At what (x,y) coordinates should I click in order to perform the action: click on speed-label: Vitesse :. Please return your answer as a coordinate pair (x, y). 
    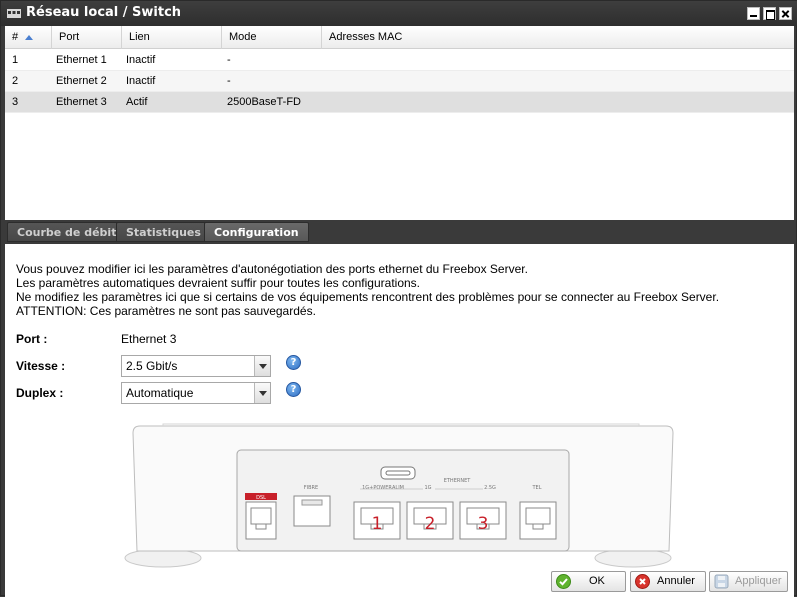
    Looking at the image, I should click on (41, 366).